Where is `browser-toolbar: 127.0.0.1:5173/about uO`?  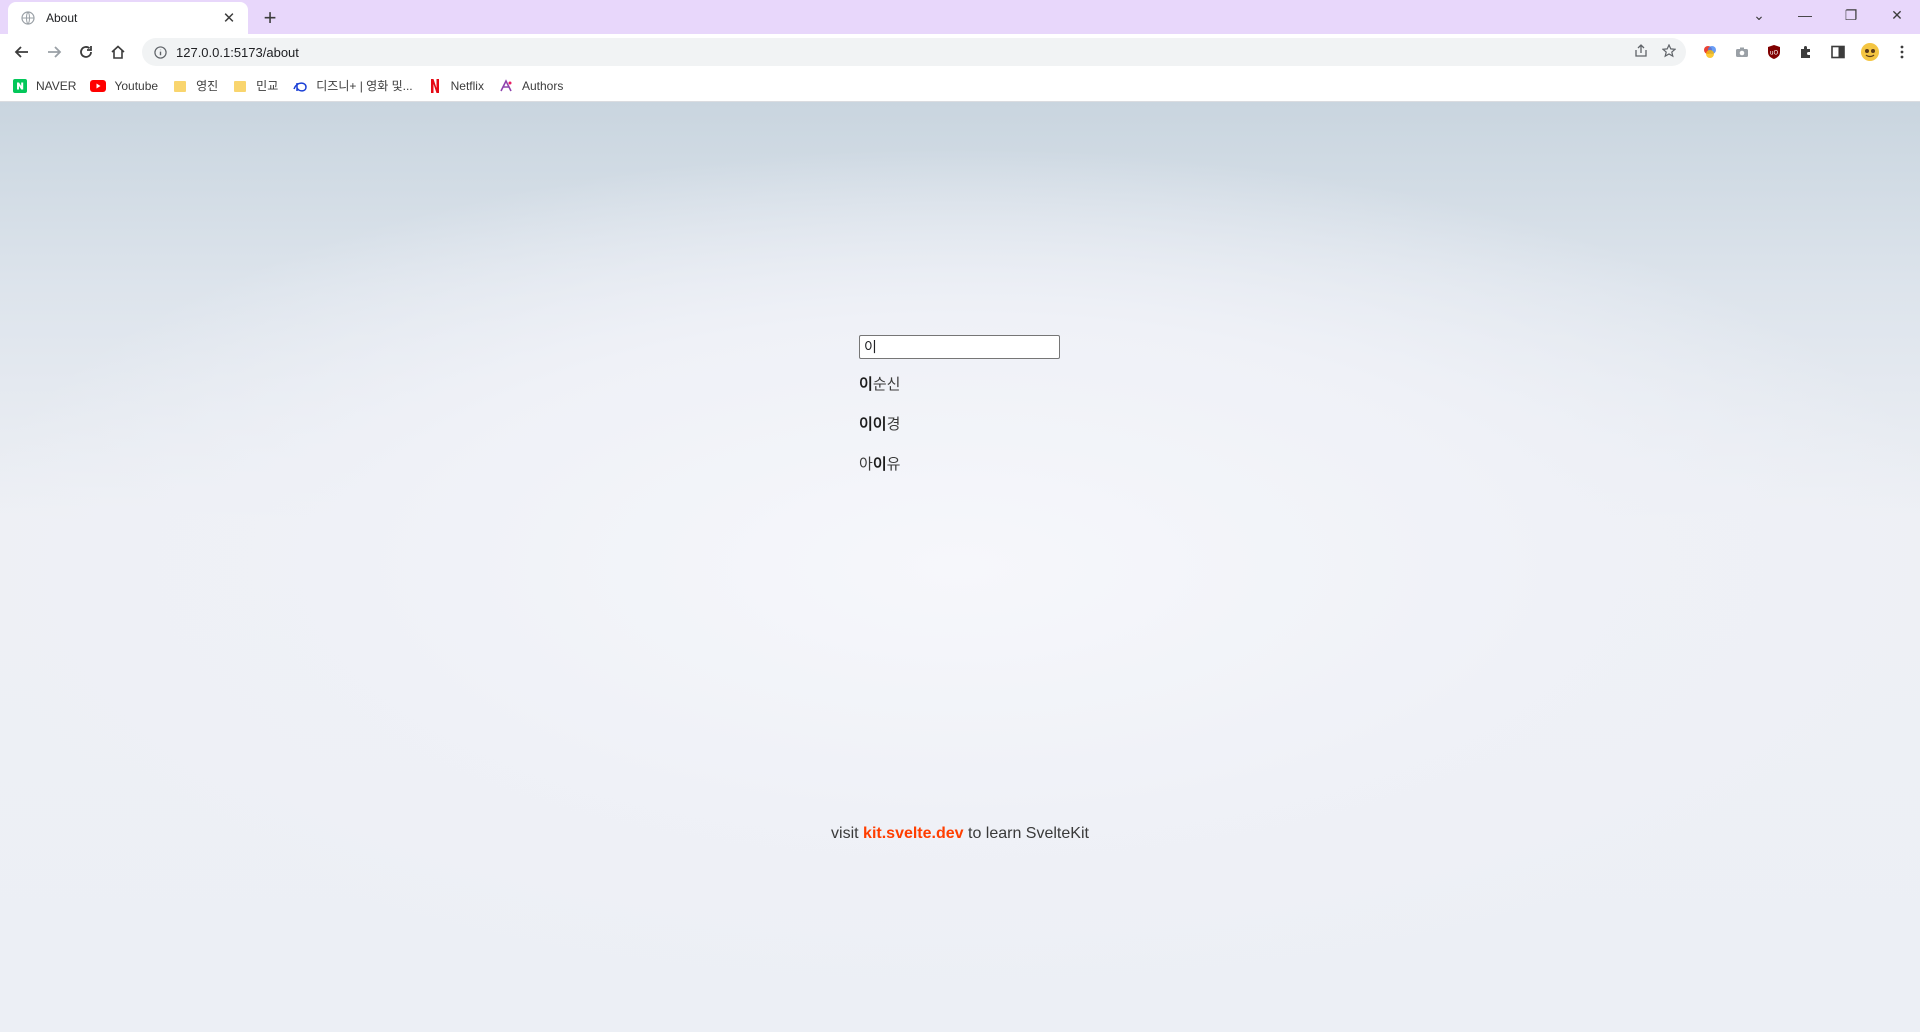
browser-toolbar: 127.0.0.1:5173/about uO is located at coordinates (960, 52).